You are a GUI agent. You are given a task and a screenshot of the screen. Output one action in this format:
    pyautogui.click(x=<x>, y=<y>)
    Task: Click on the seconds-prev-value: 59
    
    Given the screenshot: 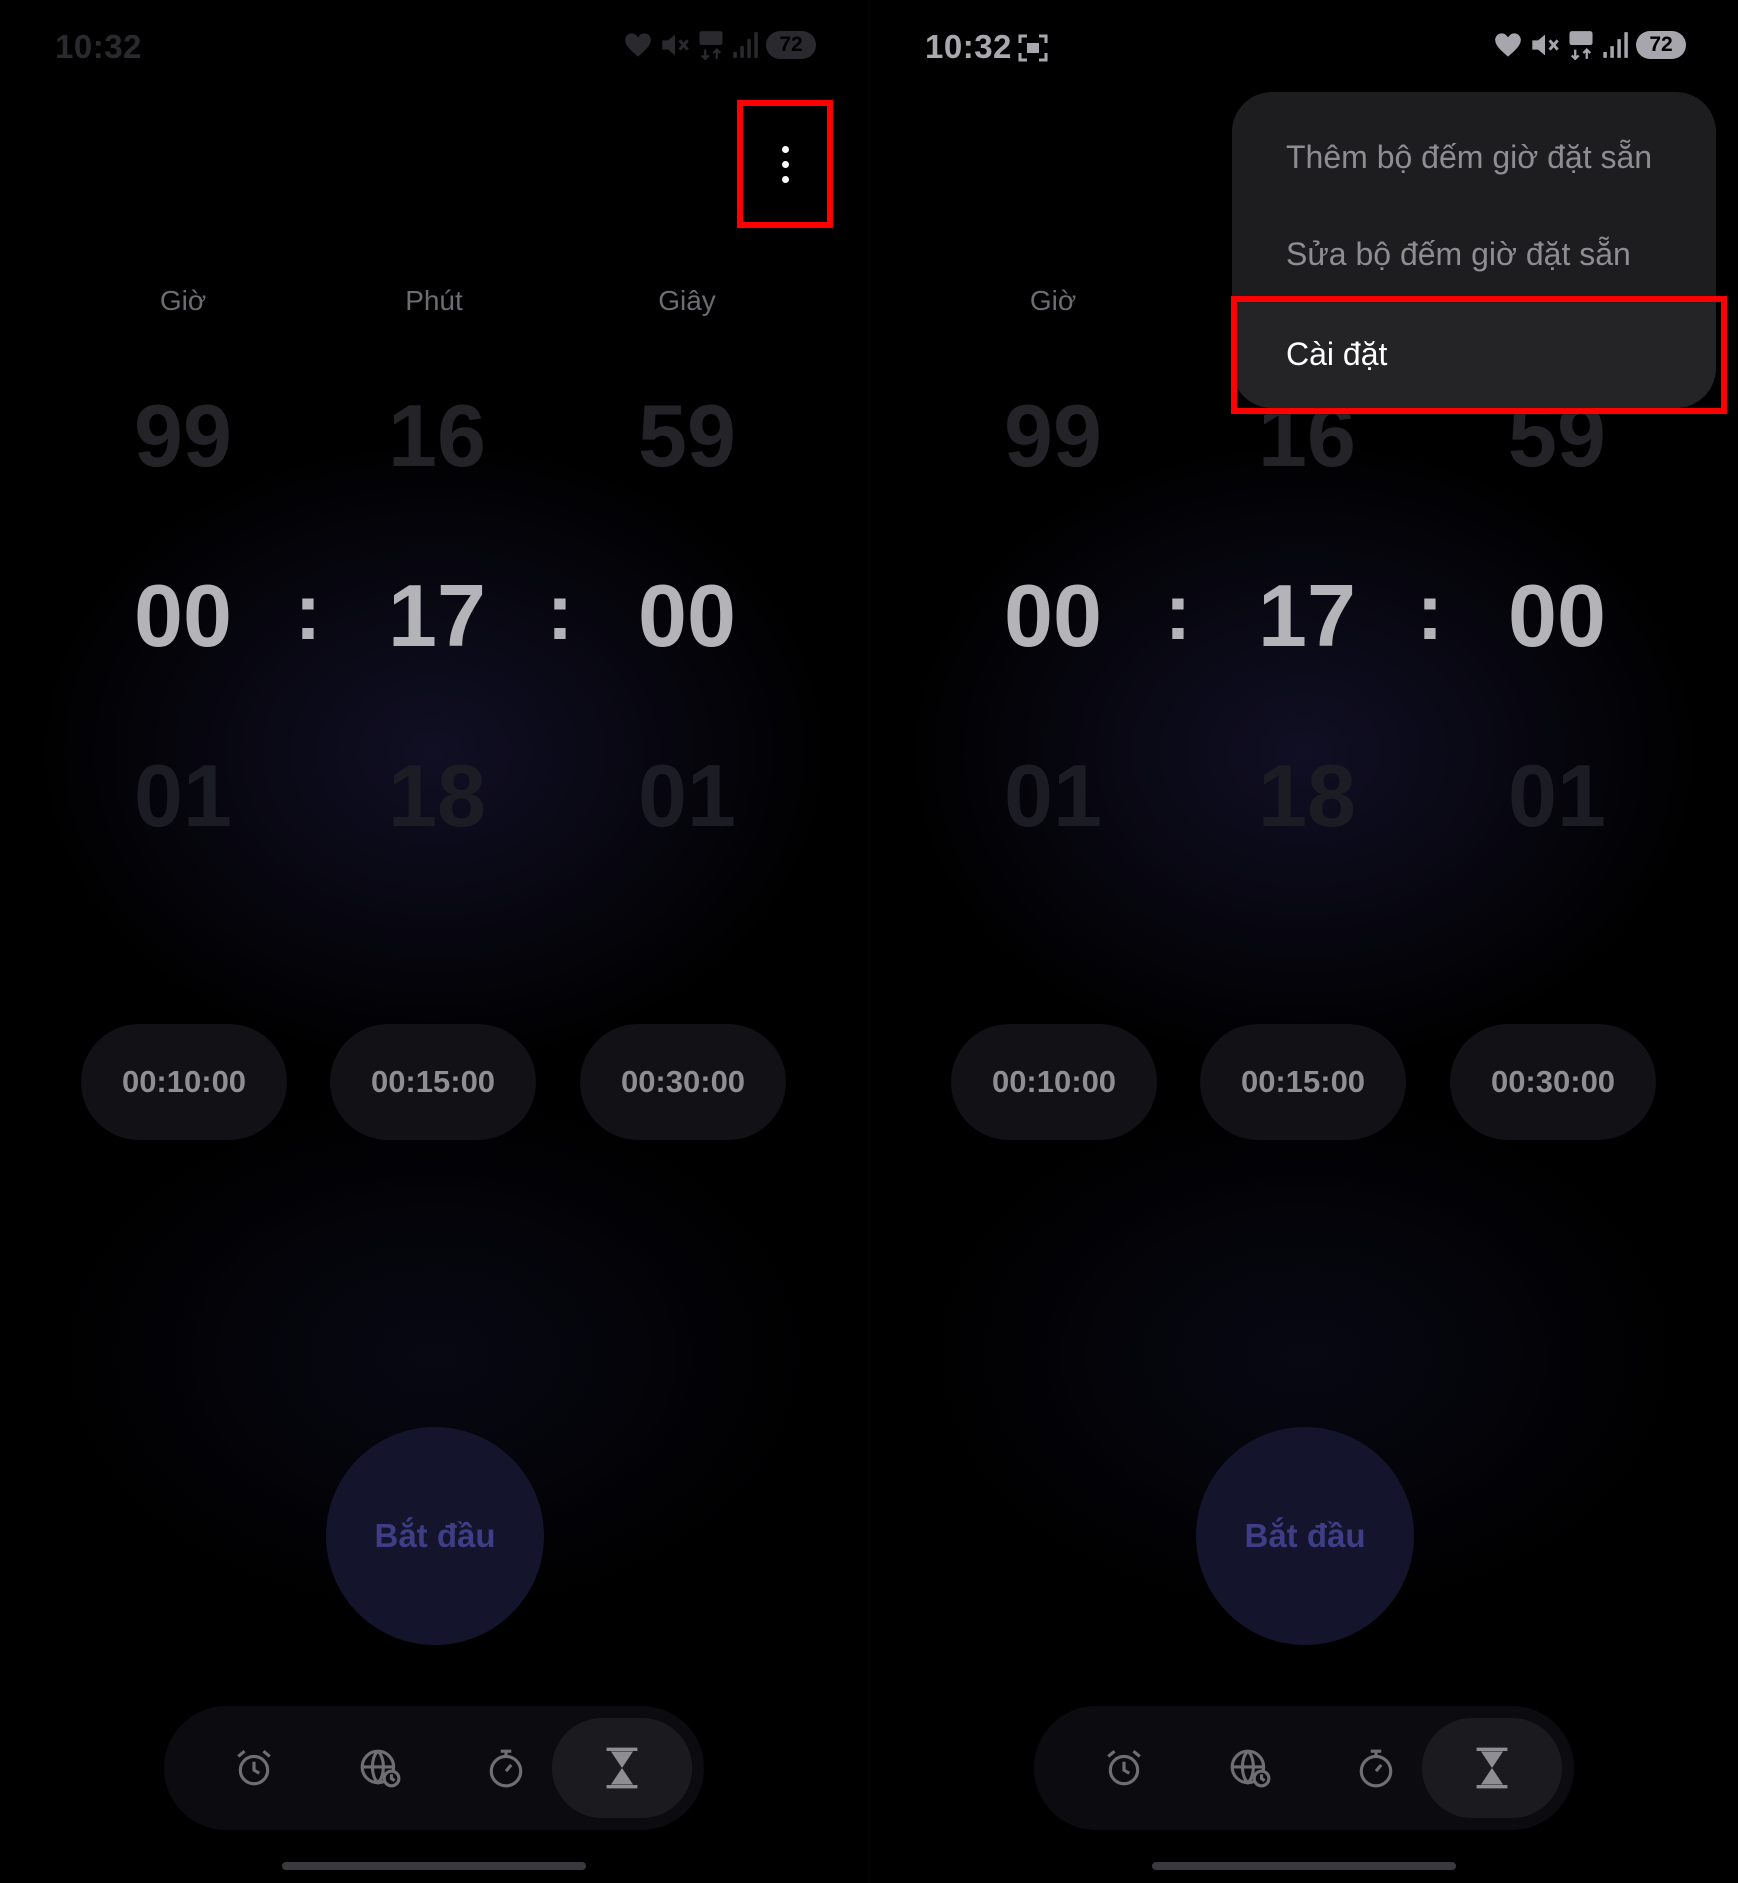 What is the action you would take?
    pyautogui.click(x=687, y=436)
    